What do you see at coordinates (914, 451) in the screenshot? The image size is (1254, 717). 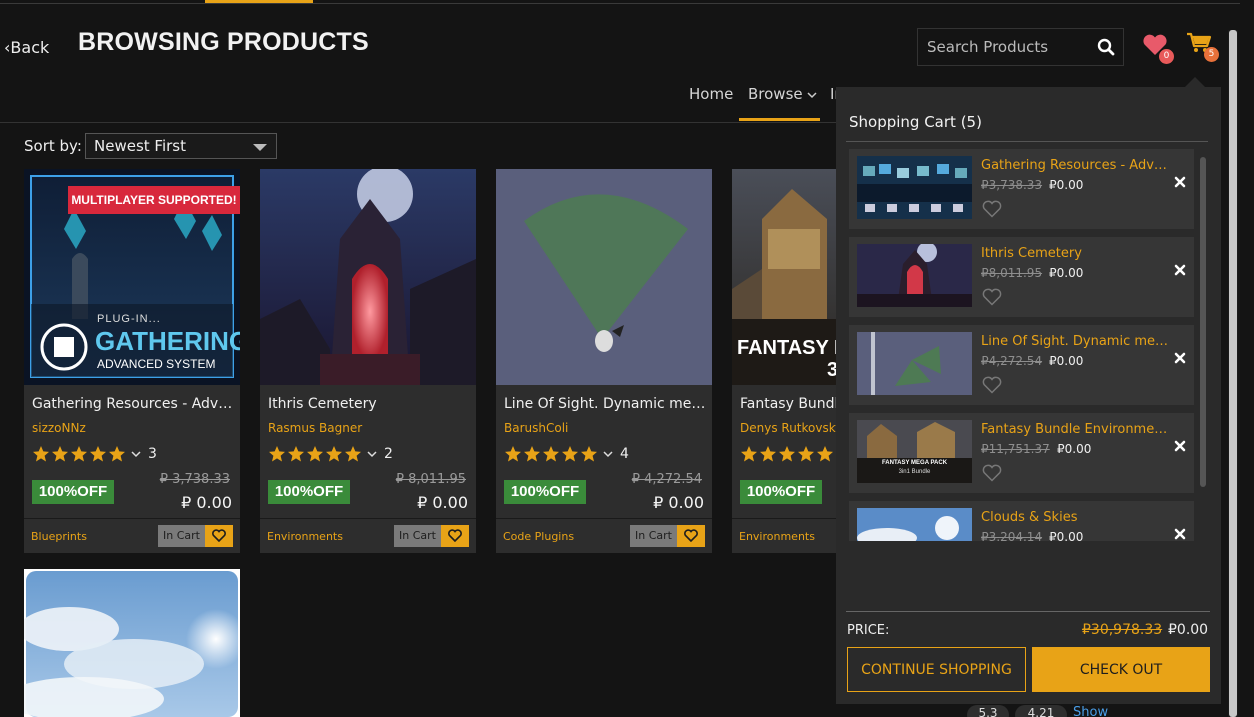 I see `cart-item-thumbnail: FANTASY MEGA PACK 3in1 Bundle` at bounding box center [914, 451].